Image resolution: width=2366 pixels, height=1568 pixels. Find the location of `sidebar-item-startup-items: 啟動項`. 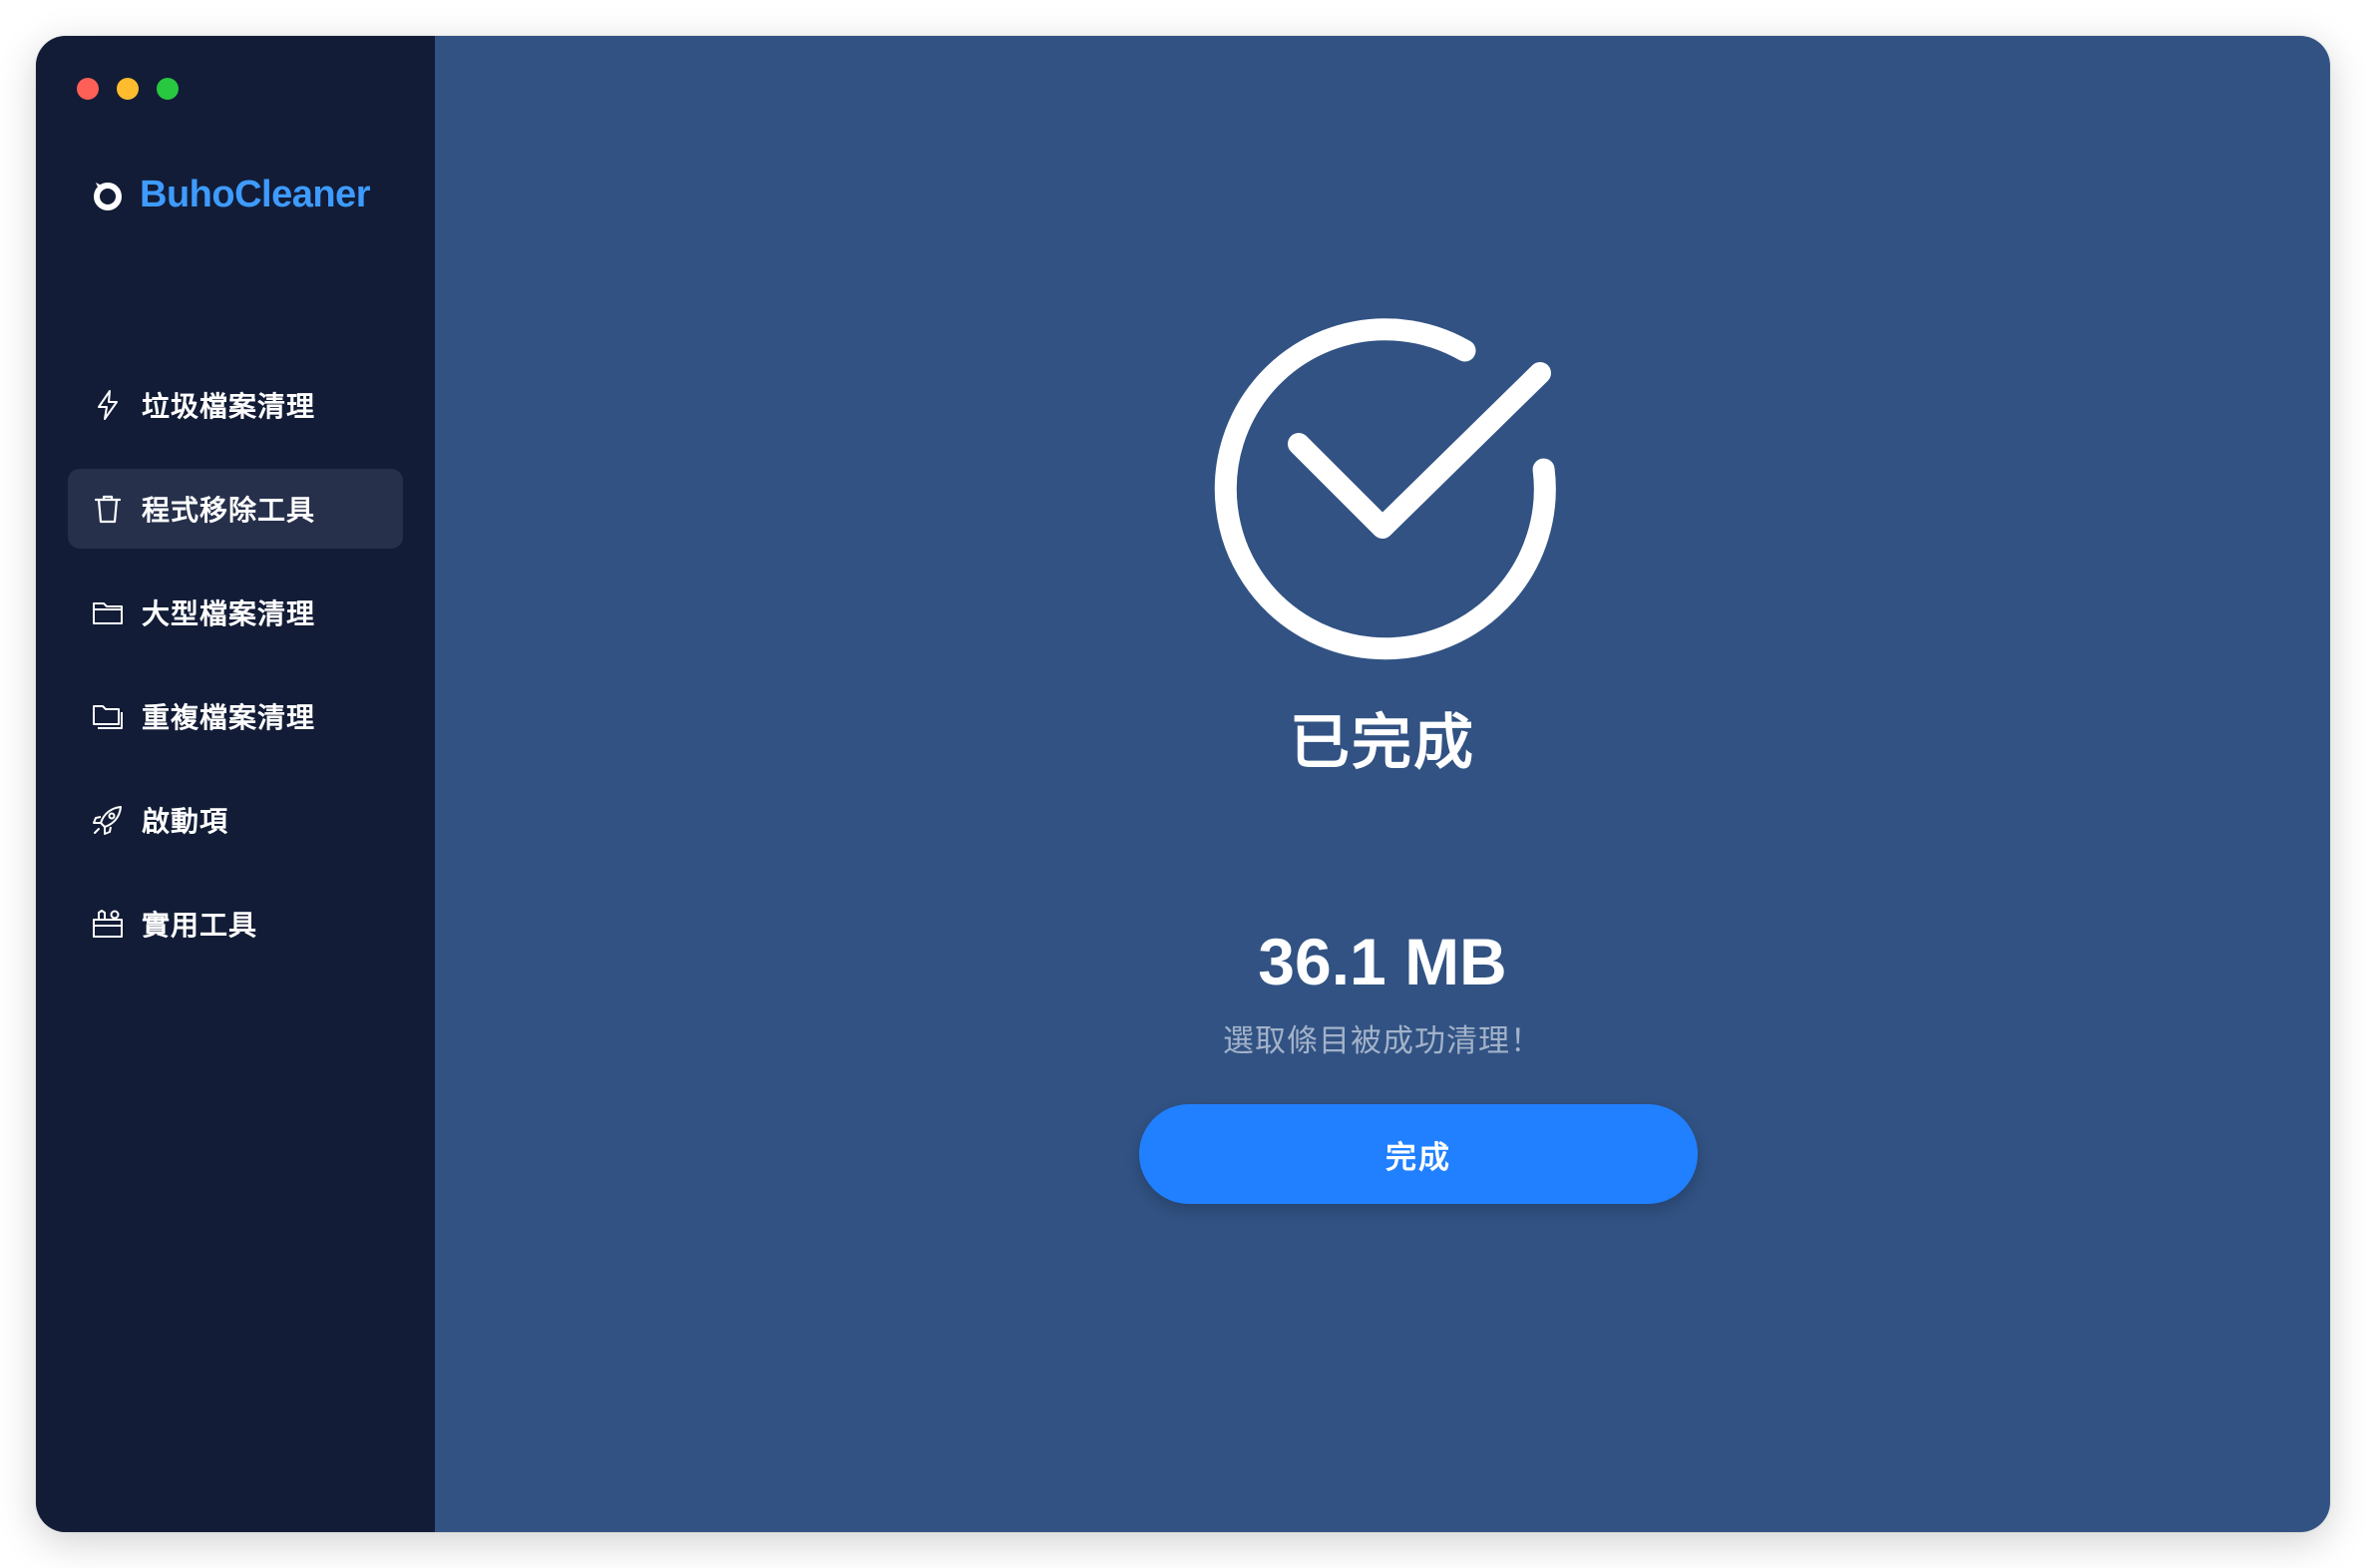

sidebar-item-startup-items: 啟動項 is located at coordinates (236, 820).